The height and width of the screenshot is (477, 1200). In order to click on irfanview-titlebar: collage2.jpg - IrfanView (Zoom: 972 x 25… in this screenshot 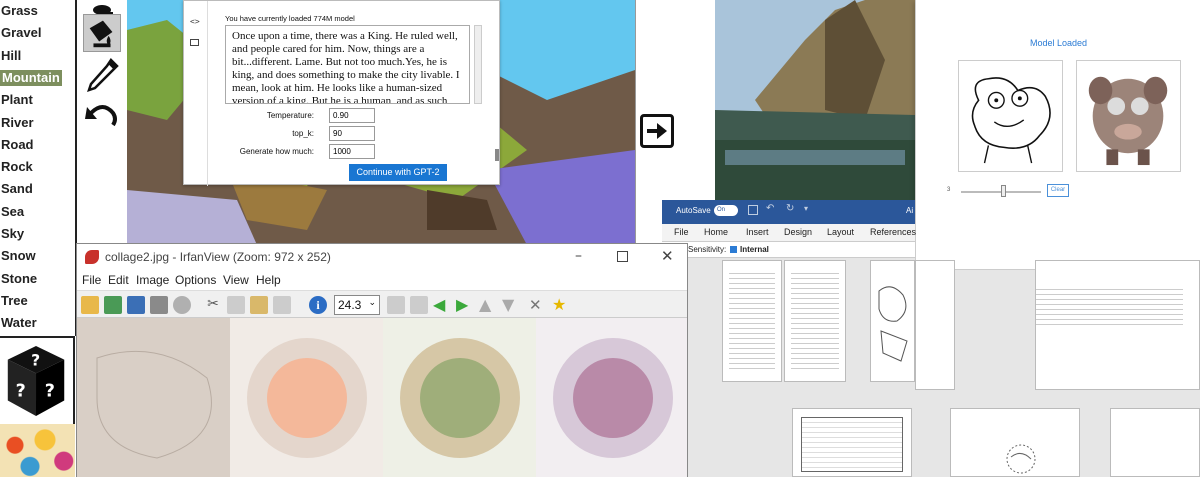, I will do `click(382, 257)`.